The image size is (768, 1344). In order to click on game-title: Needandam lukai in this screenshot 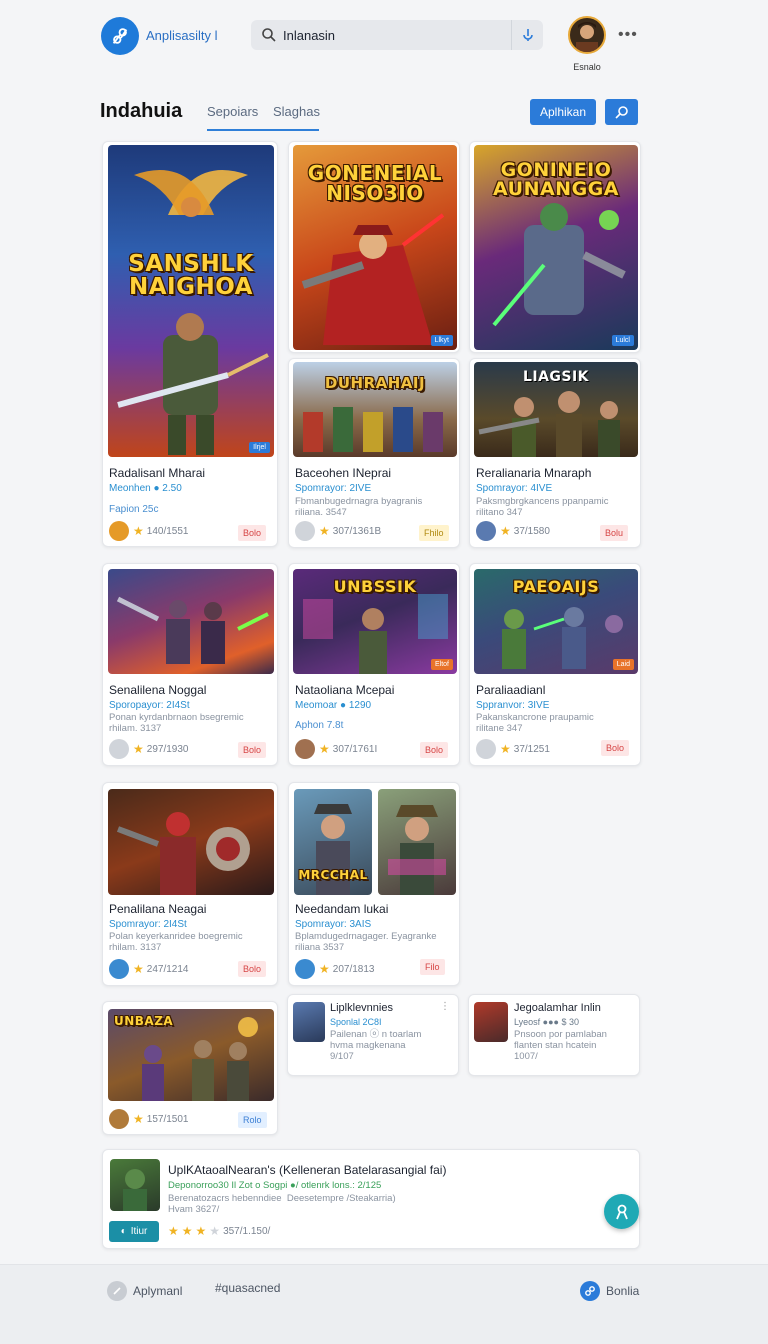, I will do `click(342, 909)`.